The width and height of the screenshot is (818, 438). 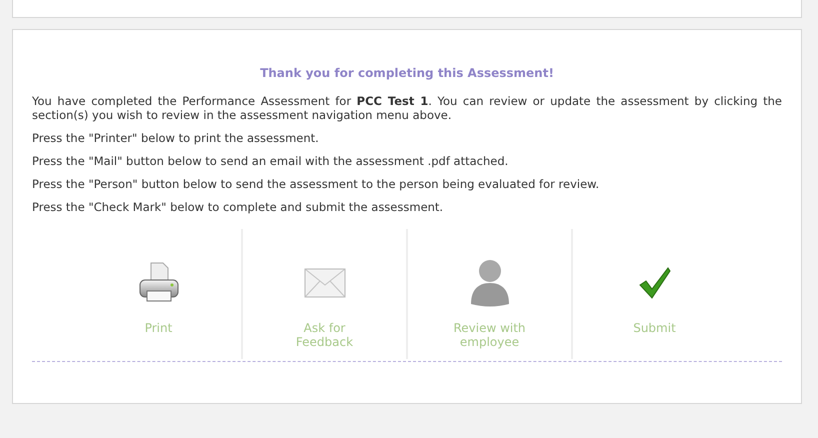 I want to click on action-link: Review with employee, so click(x=490, y=335).